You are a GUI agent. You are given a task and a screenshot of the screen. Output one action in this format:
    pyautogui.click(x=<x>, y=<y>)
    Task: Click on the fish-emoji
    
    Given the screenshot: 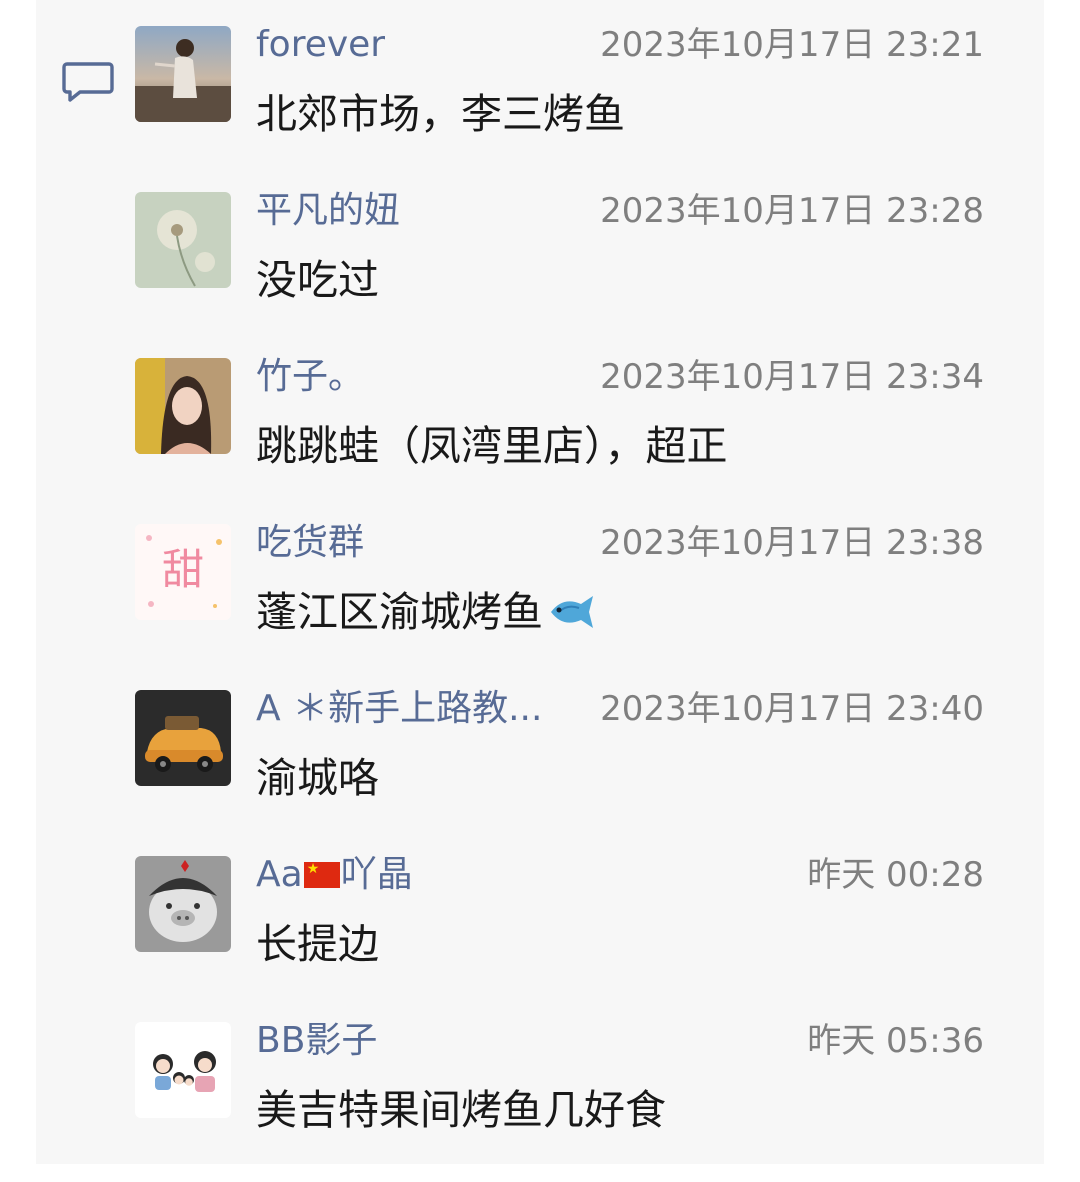 What is the action you would take?
    pyautogui.click(x=572, y=612)
    